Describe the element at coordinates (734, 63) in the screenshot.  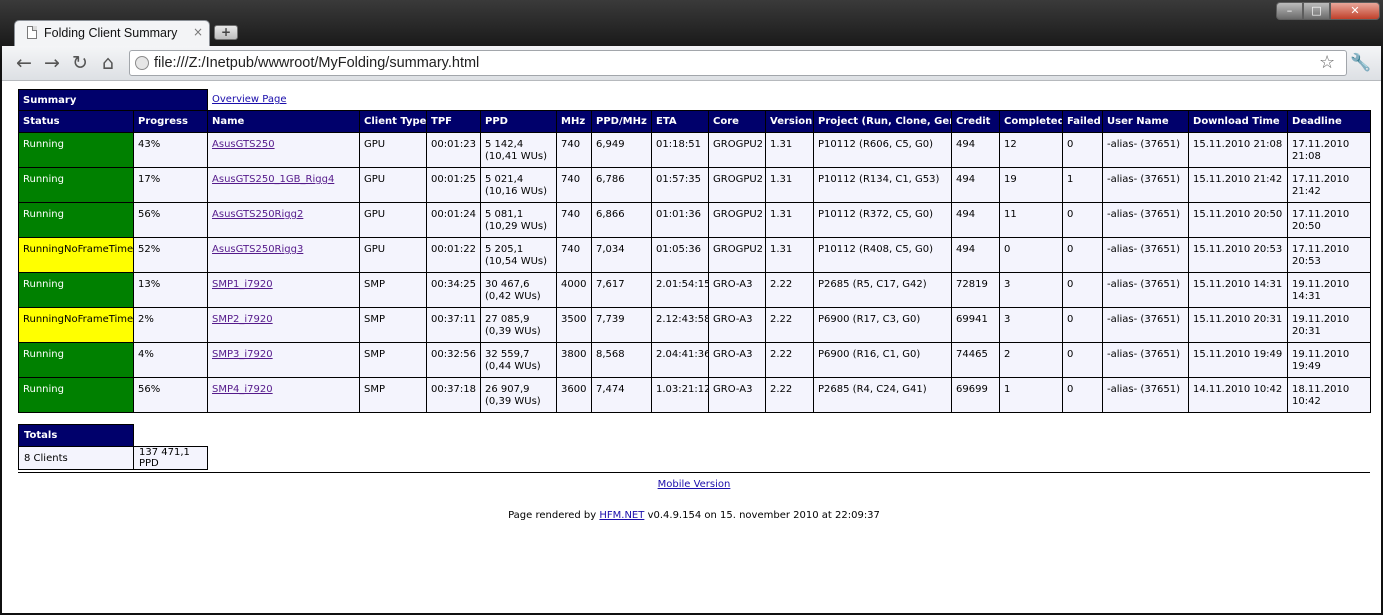
I see `url-input` at that location.